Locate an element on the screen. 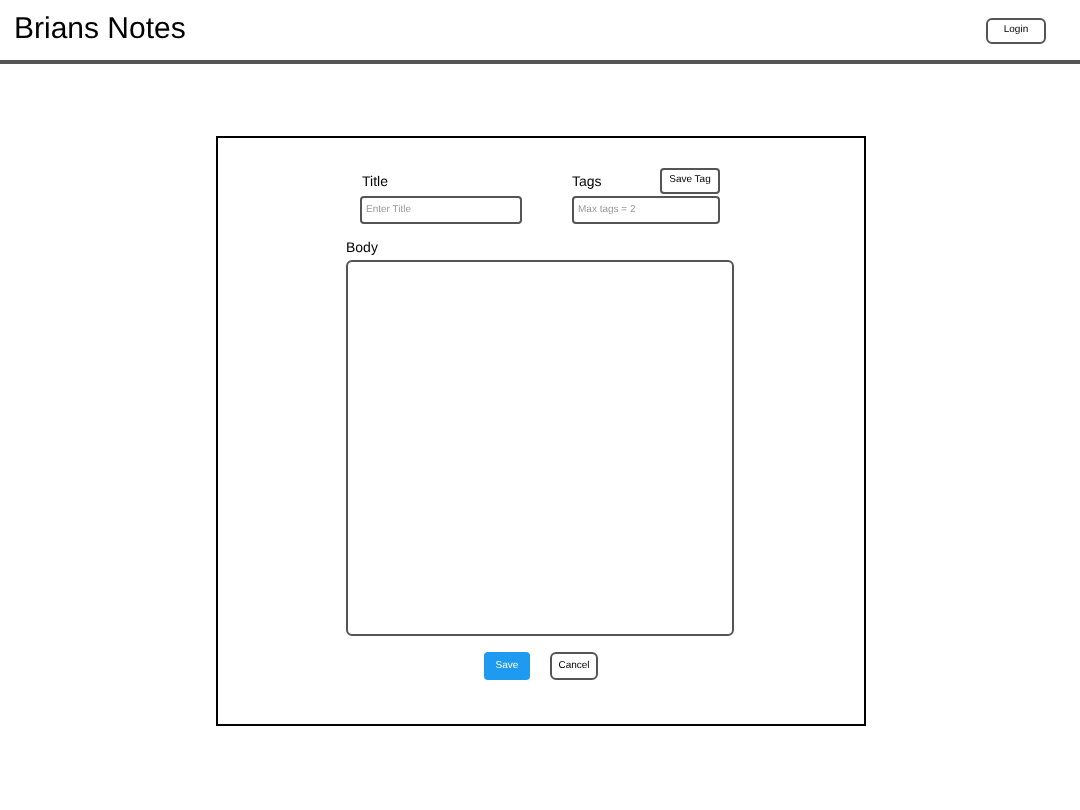 The height and width of the screenshot is (810, 1080). app-title: Brians Notes is located at coordinates (100, 29).